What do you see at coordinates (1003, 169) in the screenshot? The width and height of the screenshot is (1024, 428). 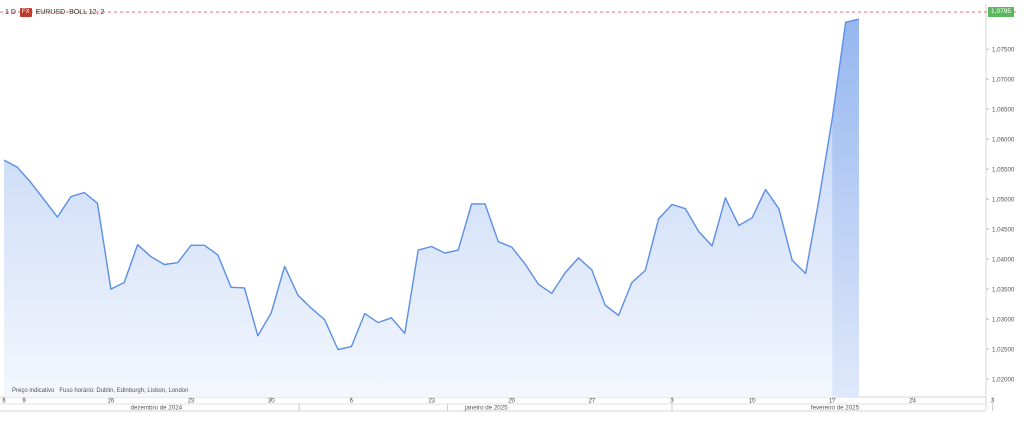 I see `y-tick-label: 1,05500` at bounding box center [1003, 169].